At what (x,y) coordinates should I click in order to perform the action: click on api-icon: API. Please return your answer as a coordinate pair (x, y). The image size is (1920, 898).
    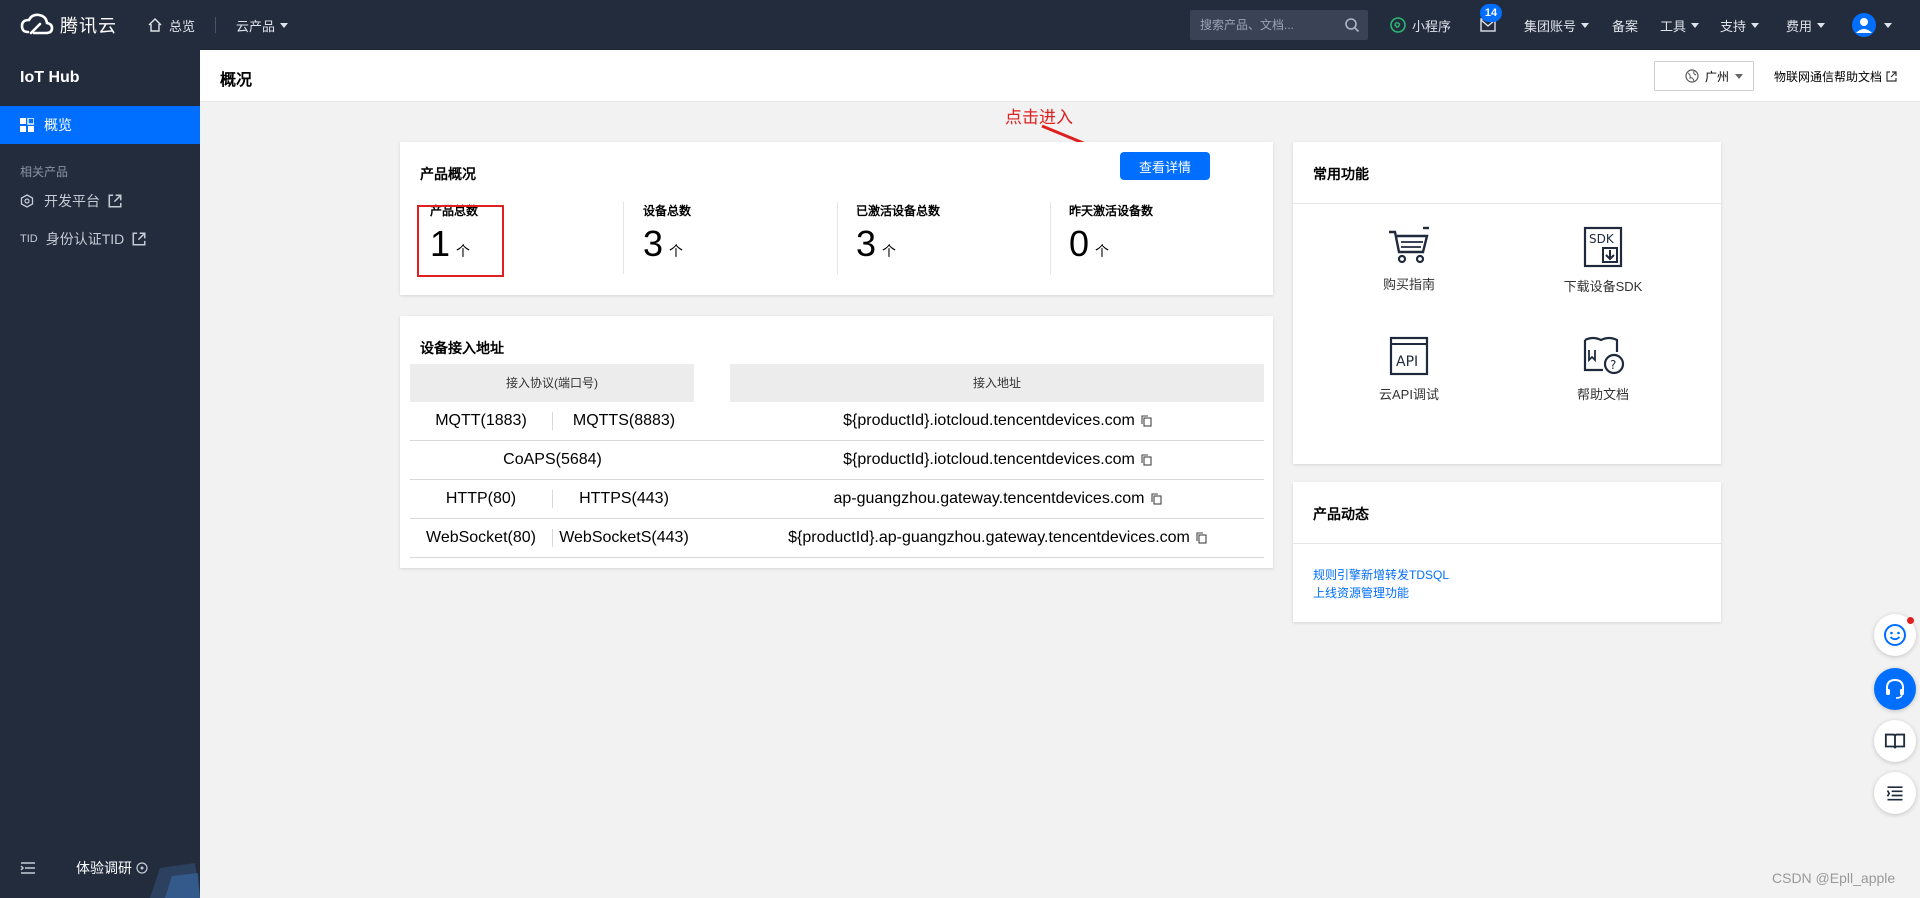
    Looking at the image, I should click on (1409, 356).